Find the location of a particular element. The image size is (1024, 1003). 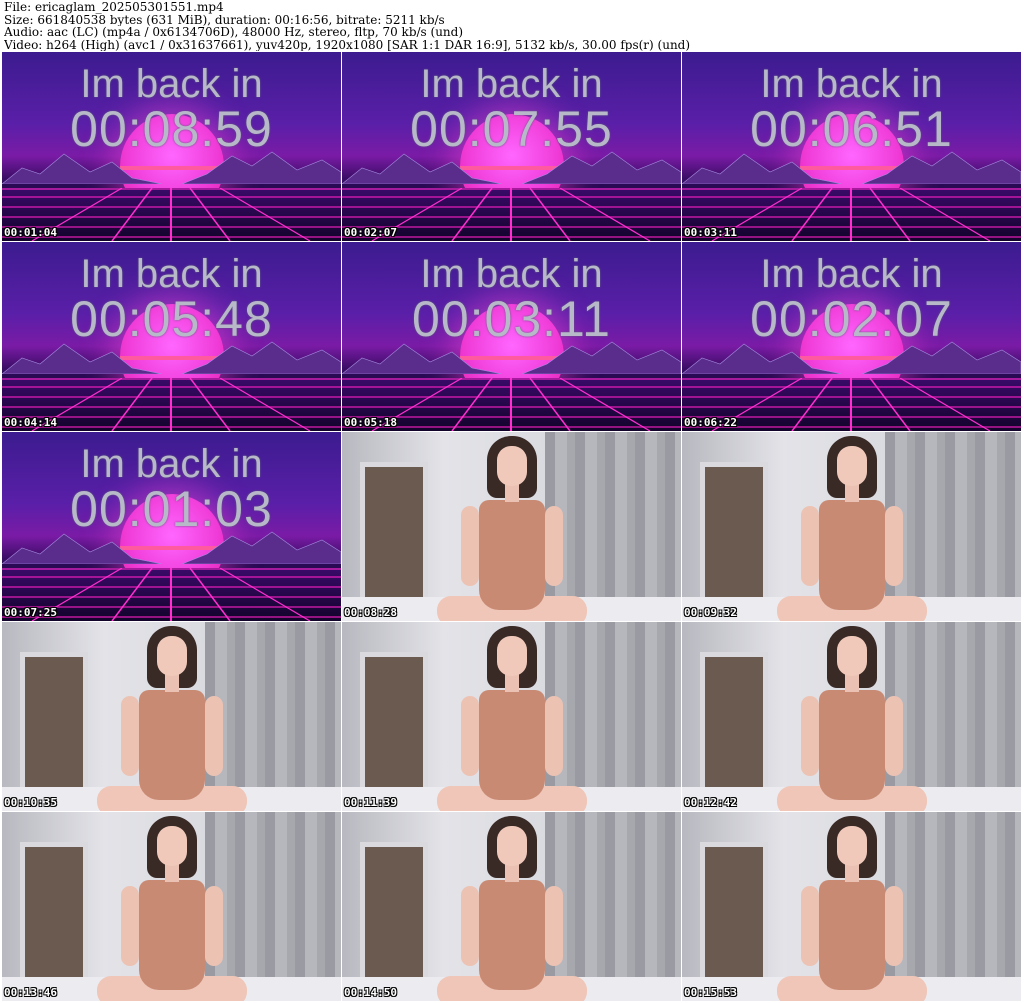

thumbnail-countdown: Im back in 00:01:03 00:07:25 is located at coordinates (171, 526).